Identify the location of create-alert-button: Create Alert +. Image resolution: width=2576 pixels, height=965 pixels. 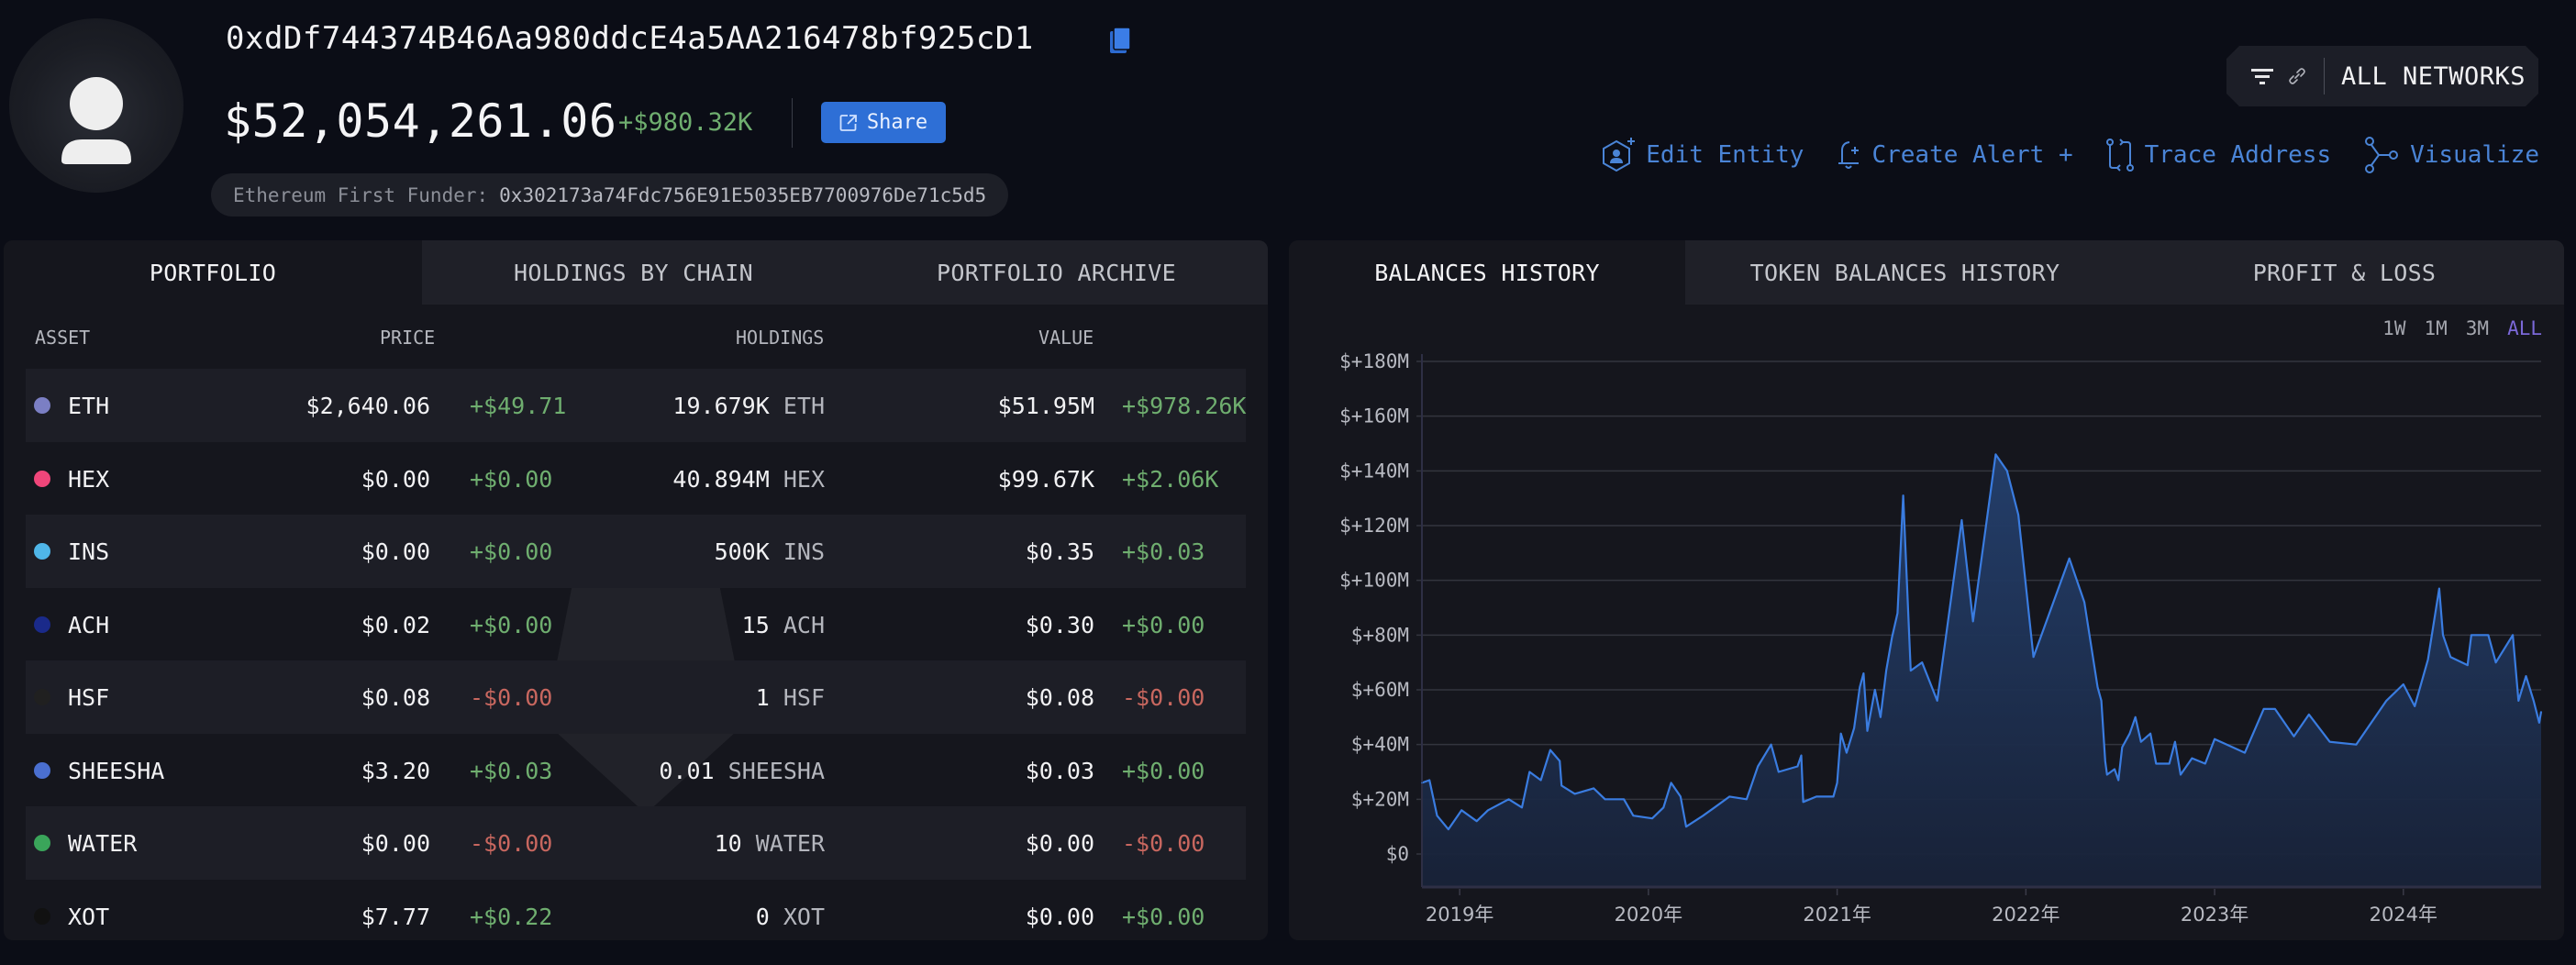
(1954, 155).